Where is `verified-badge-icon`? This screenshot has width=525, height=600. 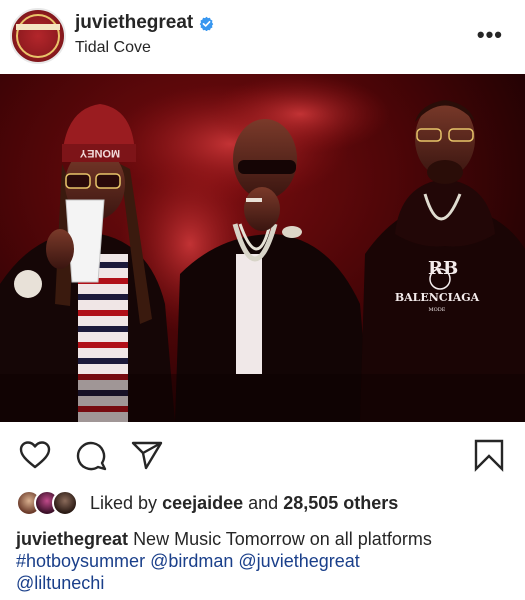 verified-badge-icon is located at coordinates (206, 23).